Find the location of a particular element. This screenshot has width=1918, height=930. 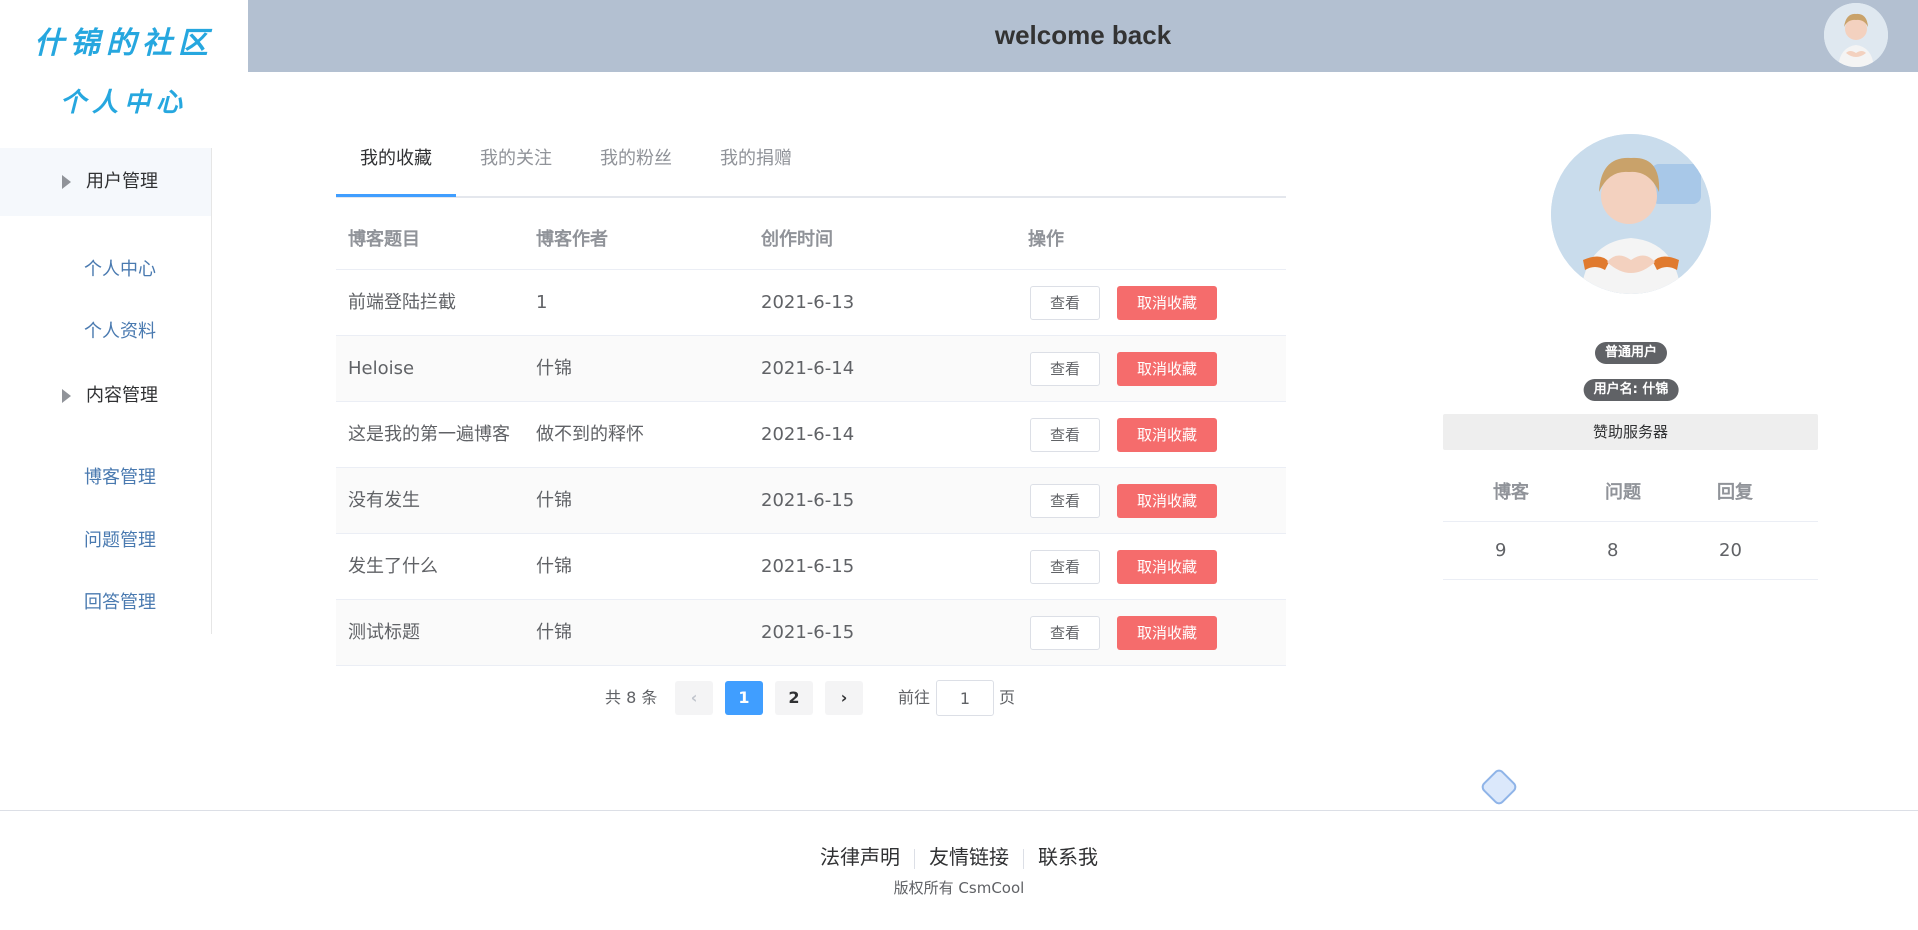

stat-value-blogs: 9 is located at coordinates (1501, 550).